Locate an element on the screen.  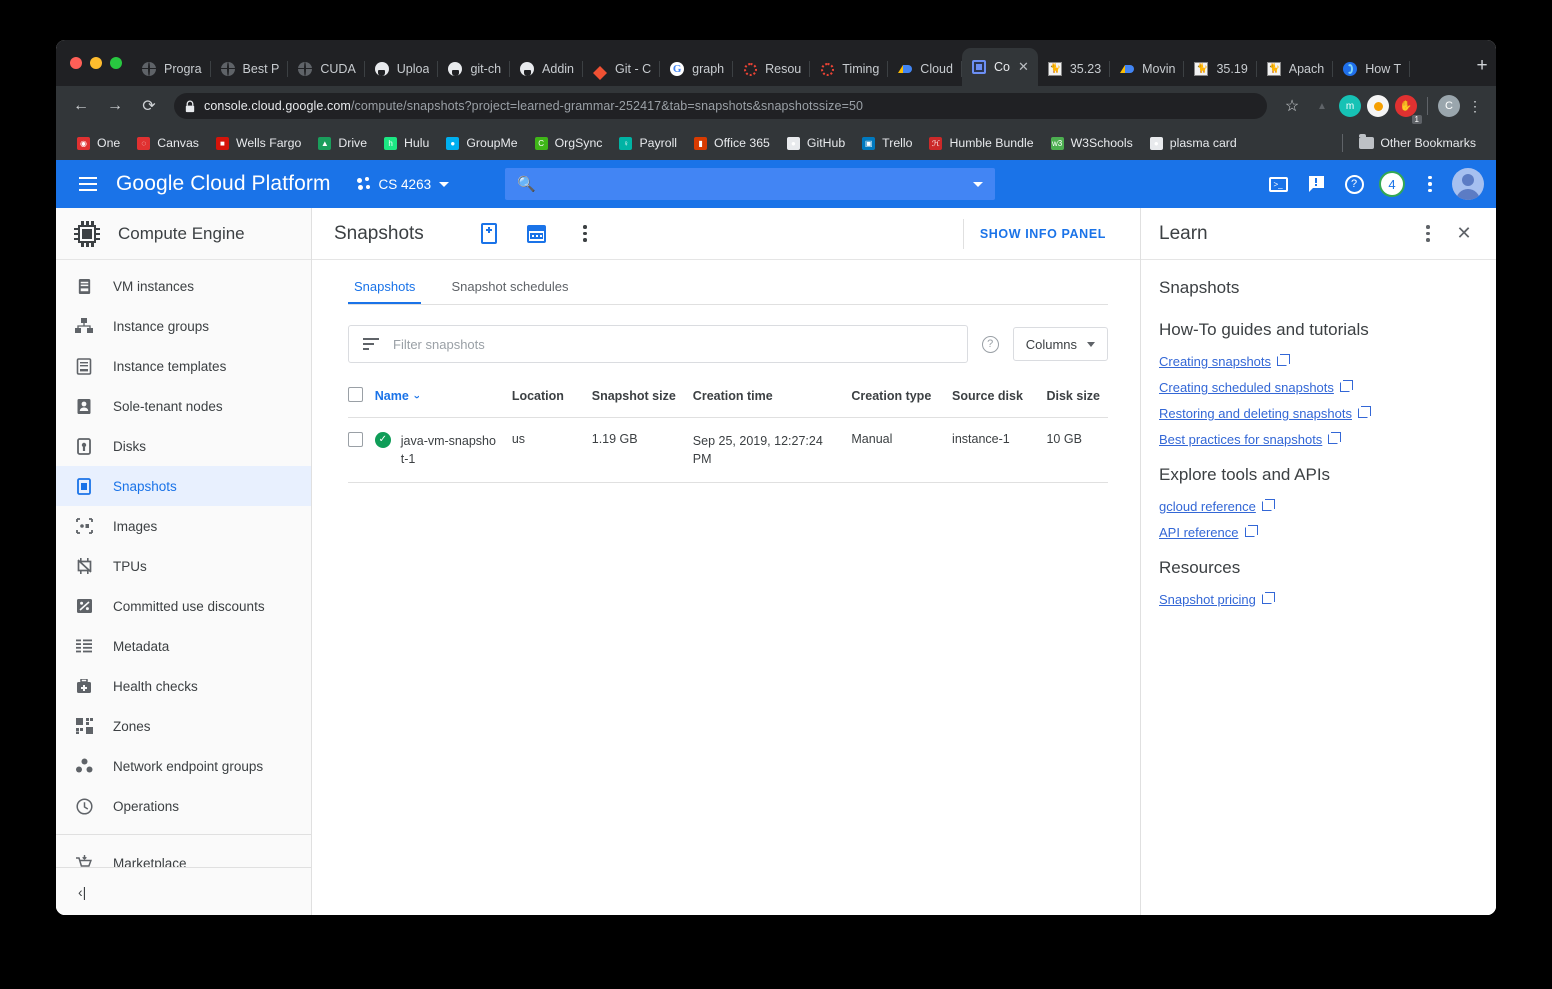
cloud-shell-icon: >_ is located at coordinates (1278, 184).